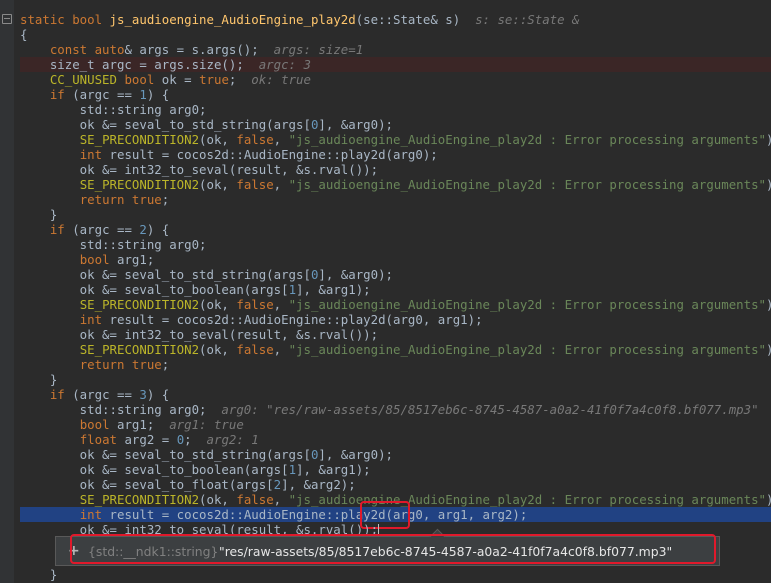  What do you see at coordinates (393, 549) in the screenshot?
I see `tooltip-highlight-box` at bounding box center [393, 549].